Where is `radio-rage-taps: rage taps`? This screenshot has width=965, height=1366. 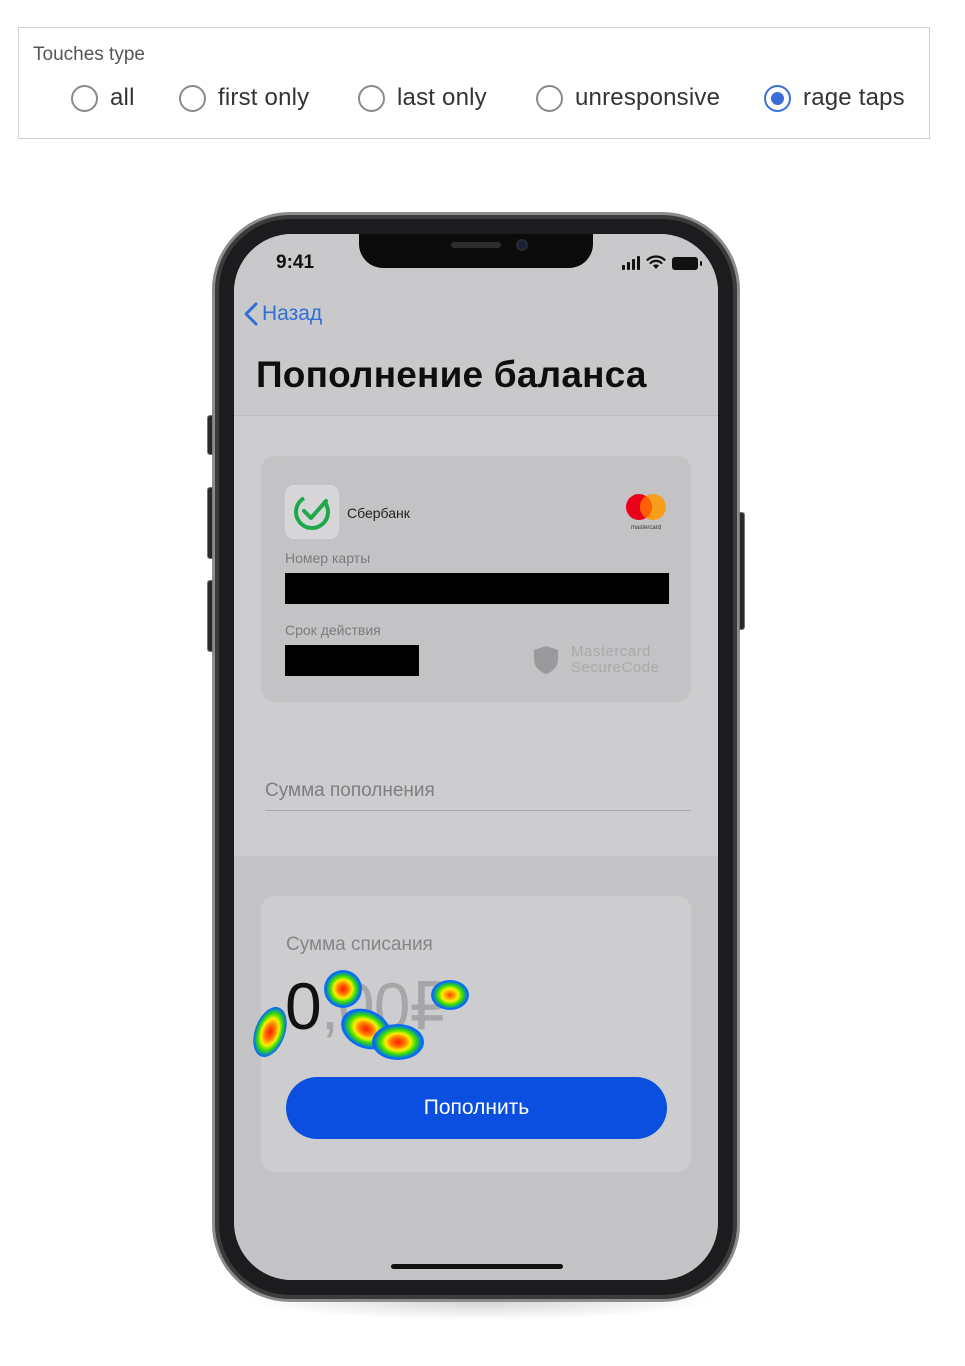 radio-rage-taps: rage taps is located at coordinates (834, 98).